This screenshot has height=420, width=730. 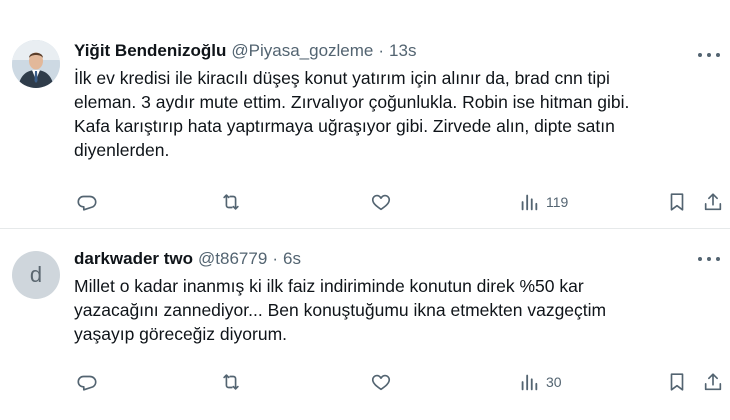 I want to click on views-count: 119, so click(x=557, y=202).